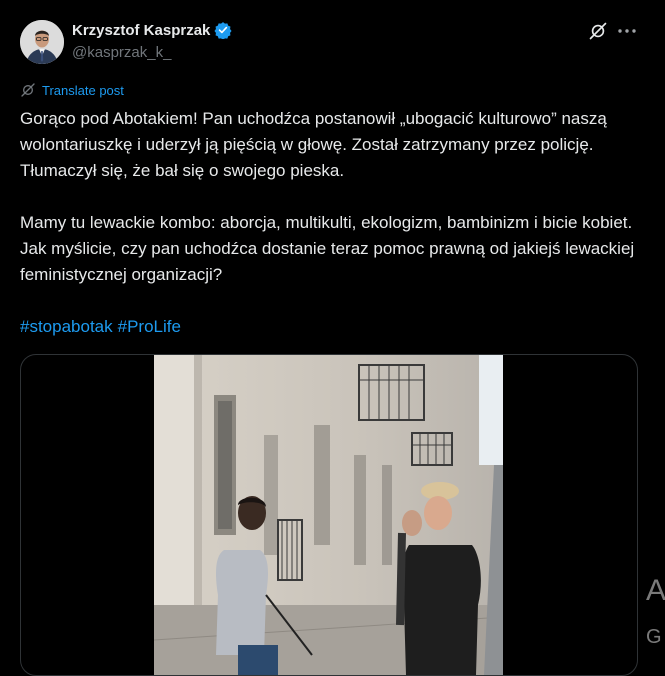 This screenshot has width=665, height=676. Describe the element at coordinates (149, 326) in the screenshot. I see `hashtag-link: #ProLife` at that location.